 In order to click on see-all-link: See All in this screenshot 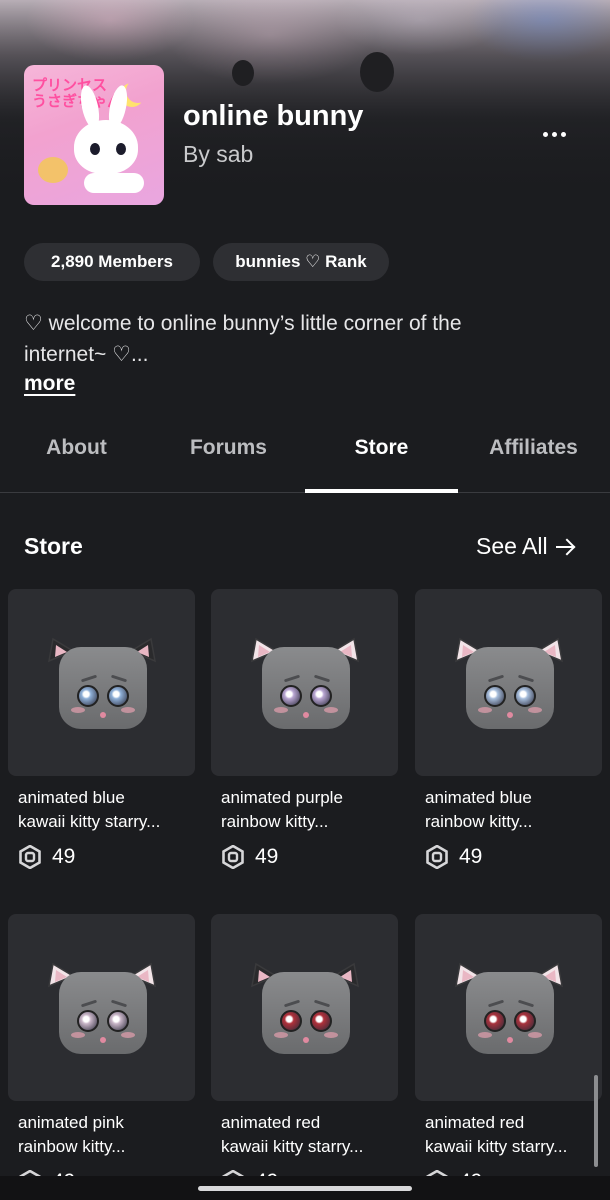, I will do `click(525, 546)`.